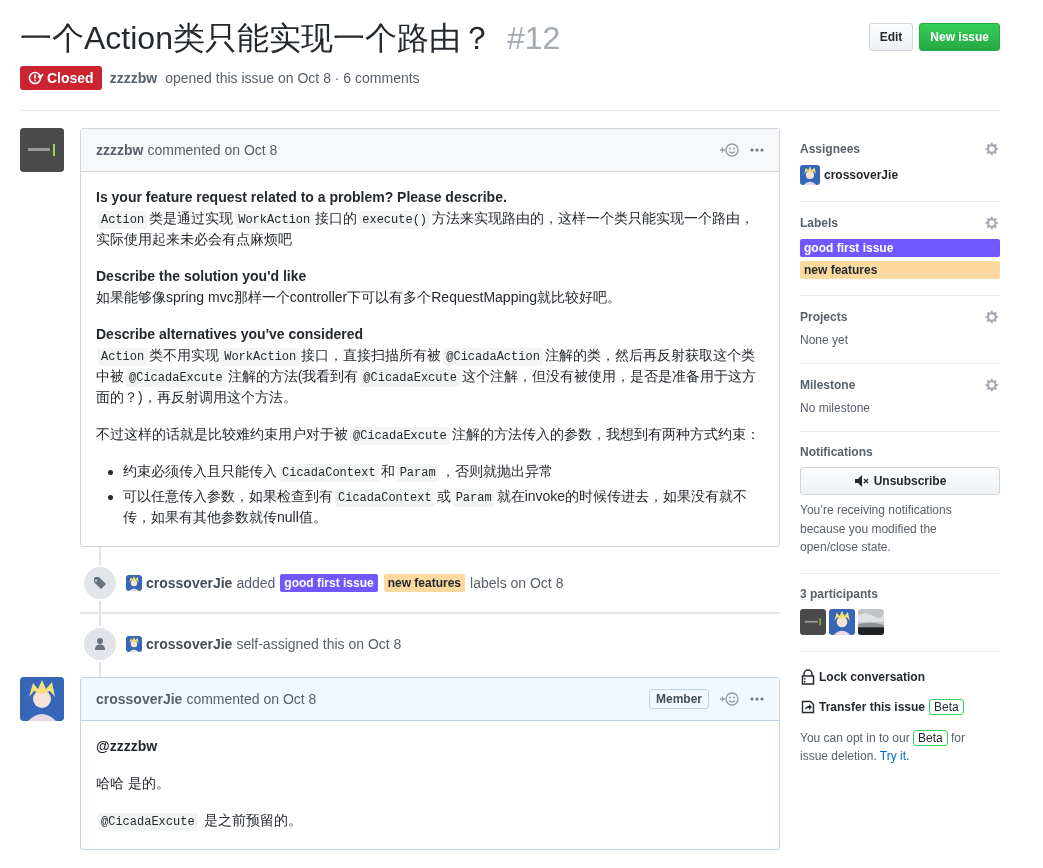  I want to click on notification-reason: You’re receiving notifications because you modified the open/close state., so click(876, 529).